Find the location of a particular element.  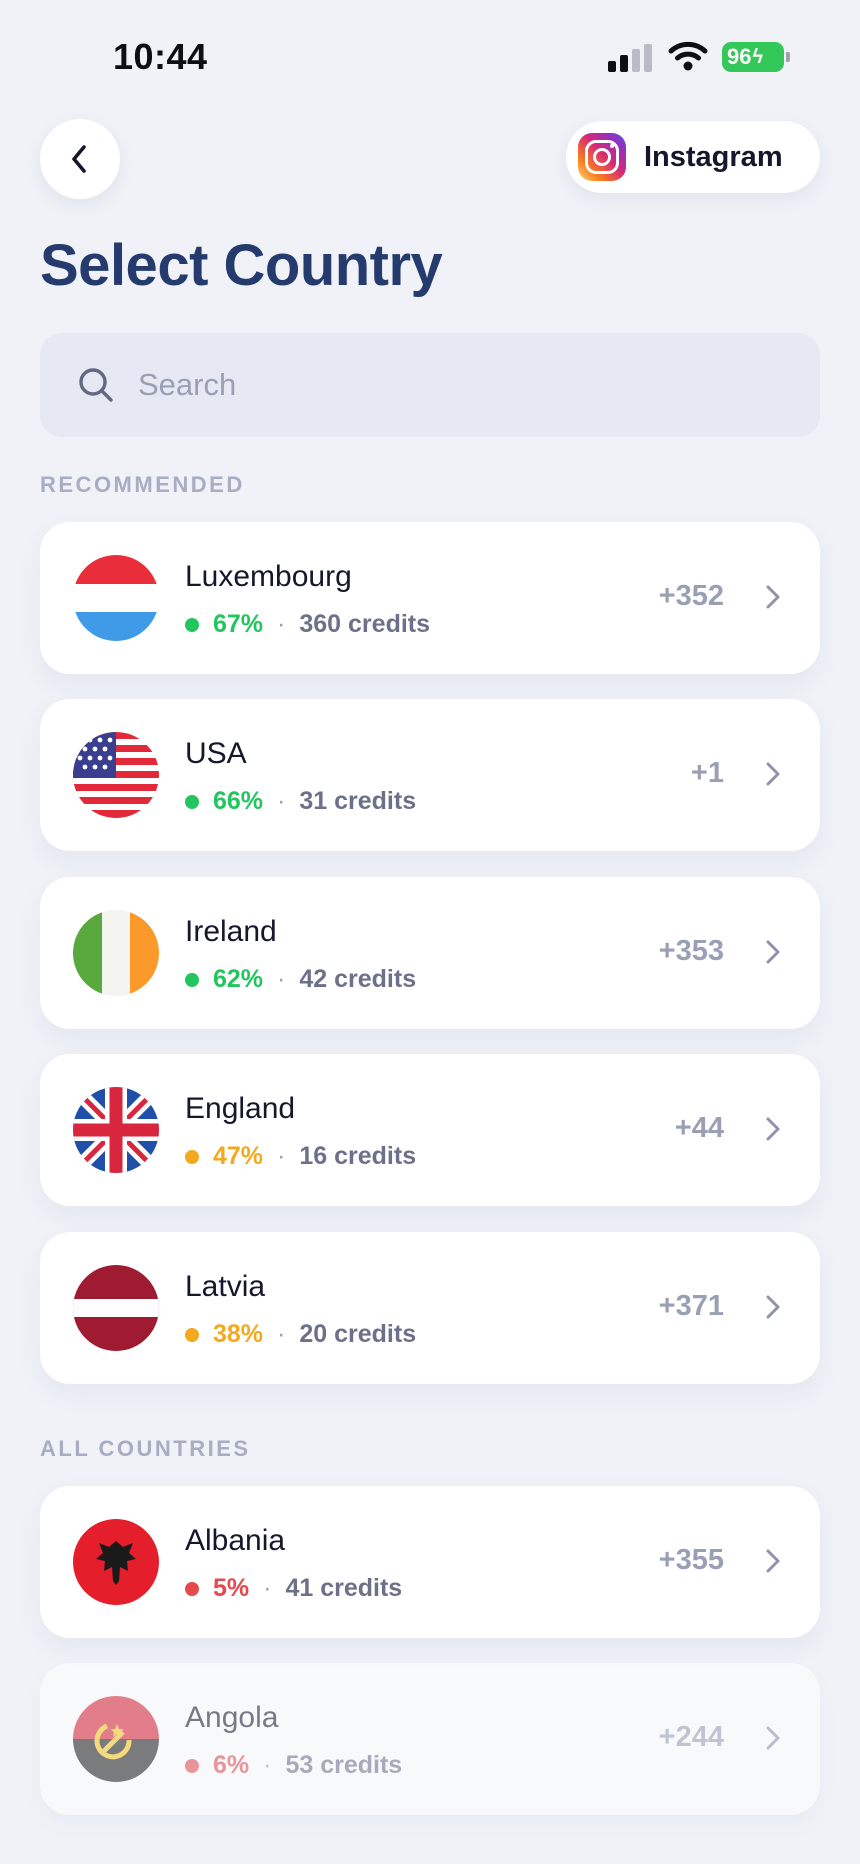

success-rate: 62% is located at coordinates (238, 979).